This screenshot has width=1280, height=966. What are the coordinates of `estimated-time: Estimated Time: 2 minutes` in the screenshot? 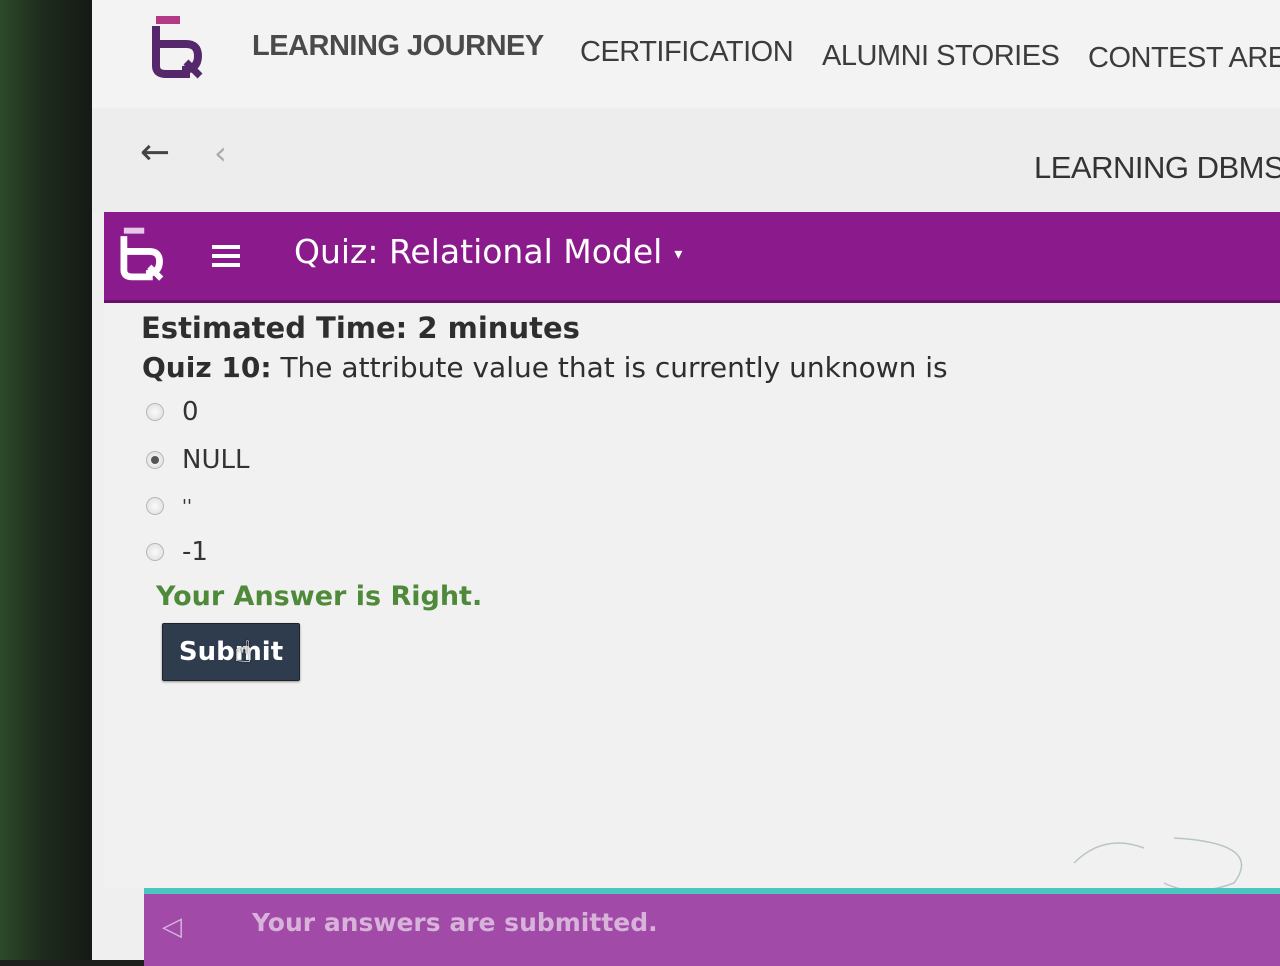 It's located at (360, 328).